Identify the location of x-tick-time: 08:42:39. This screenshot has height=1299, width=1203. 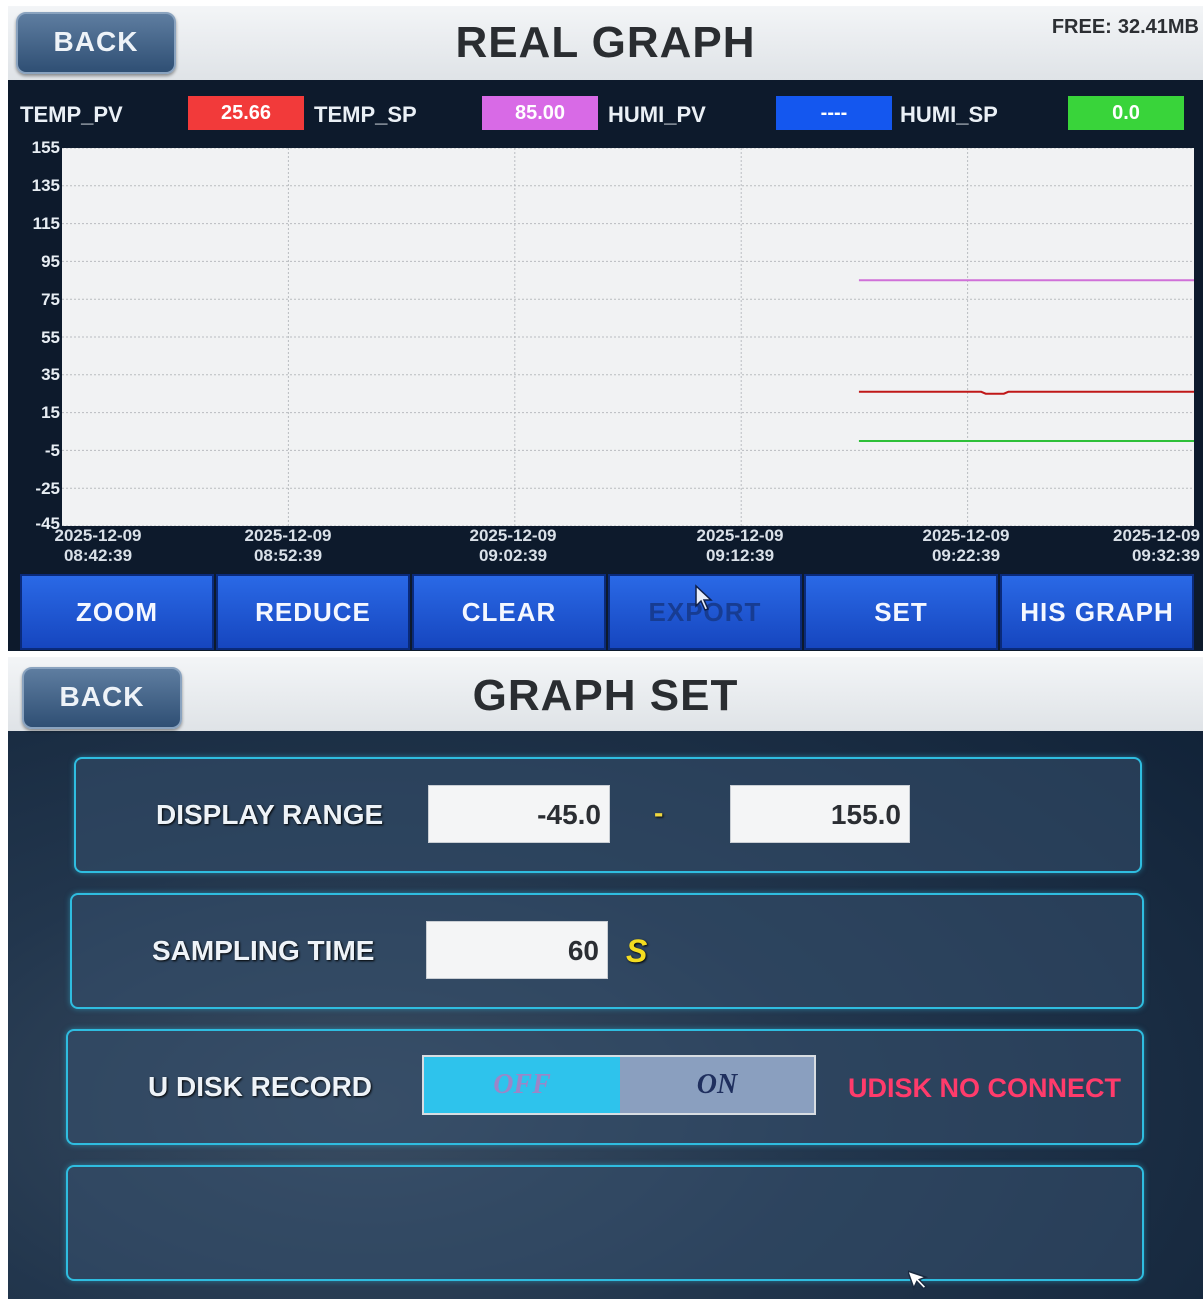
(98, 555).